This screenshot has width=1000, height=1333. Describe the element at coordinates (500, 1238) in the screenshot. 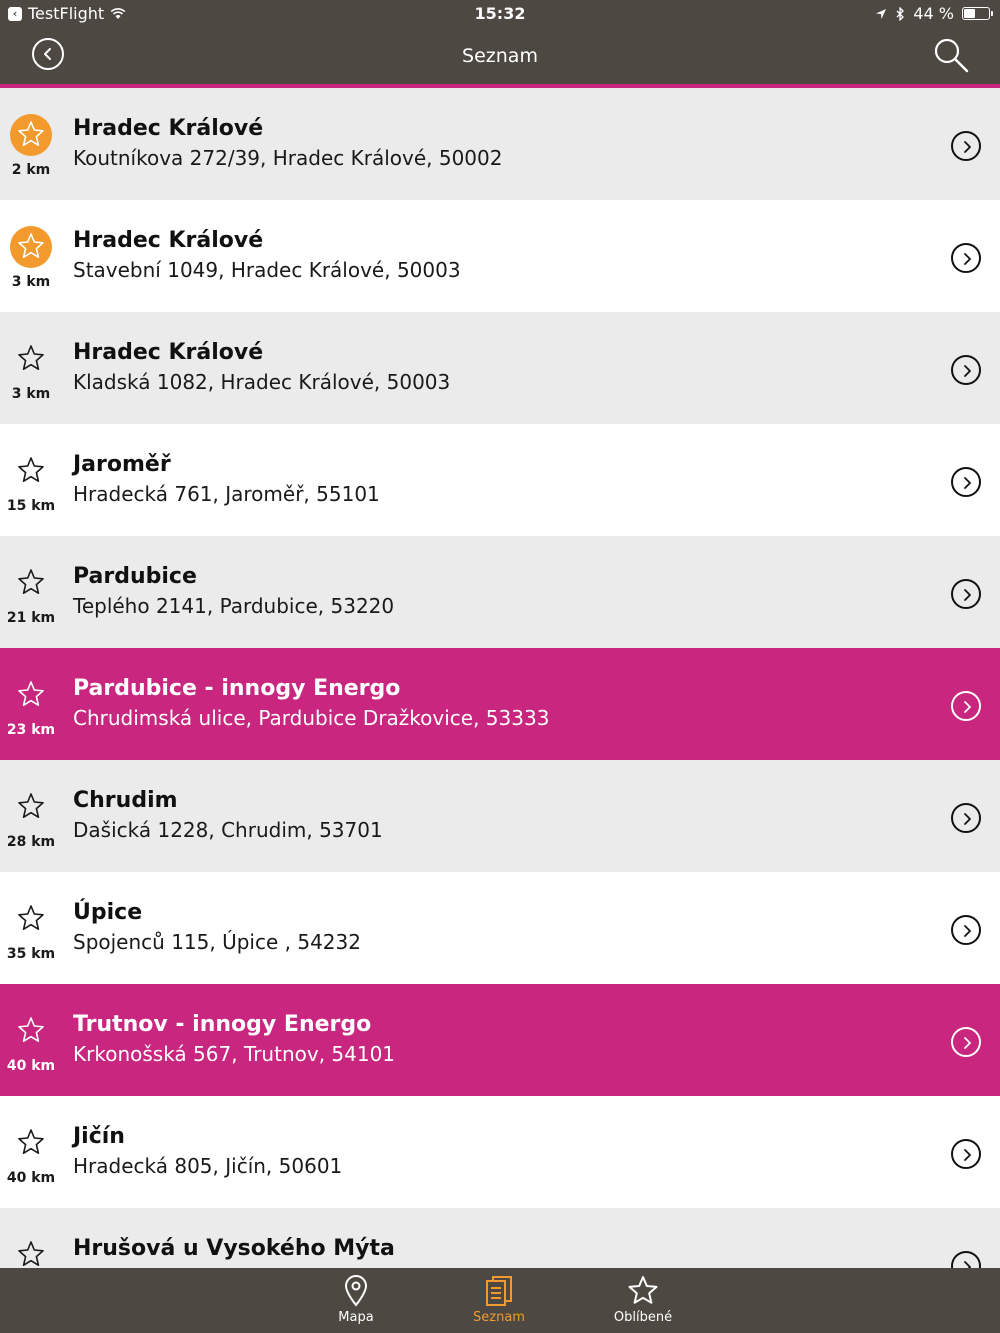

I see `list-item: Hrušová u Vysokého Mýta` at that location.